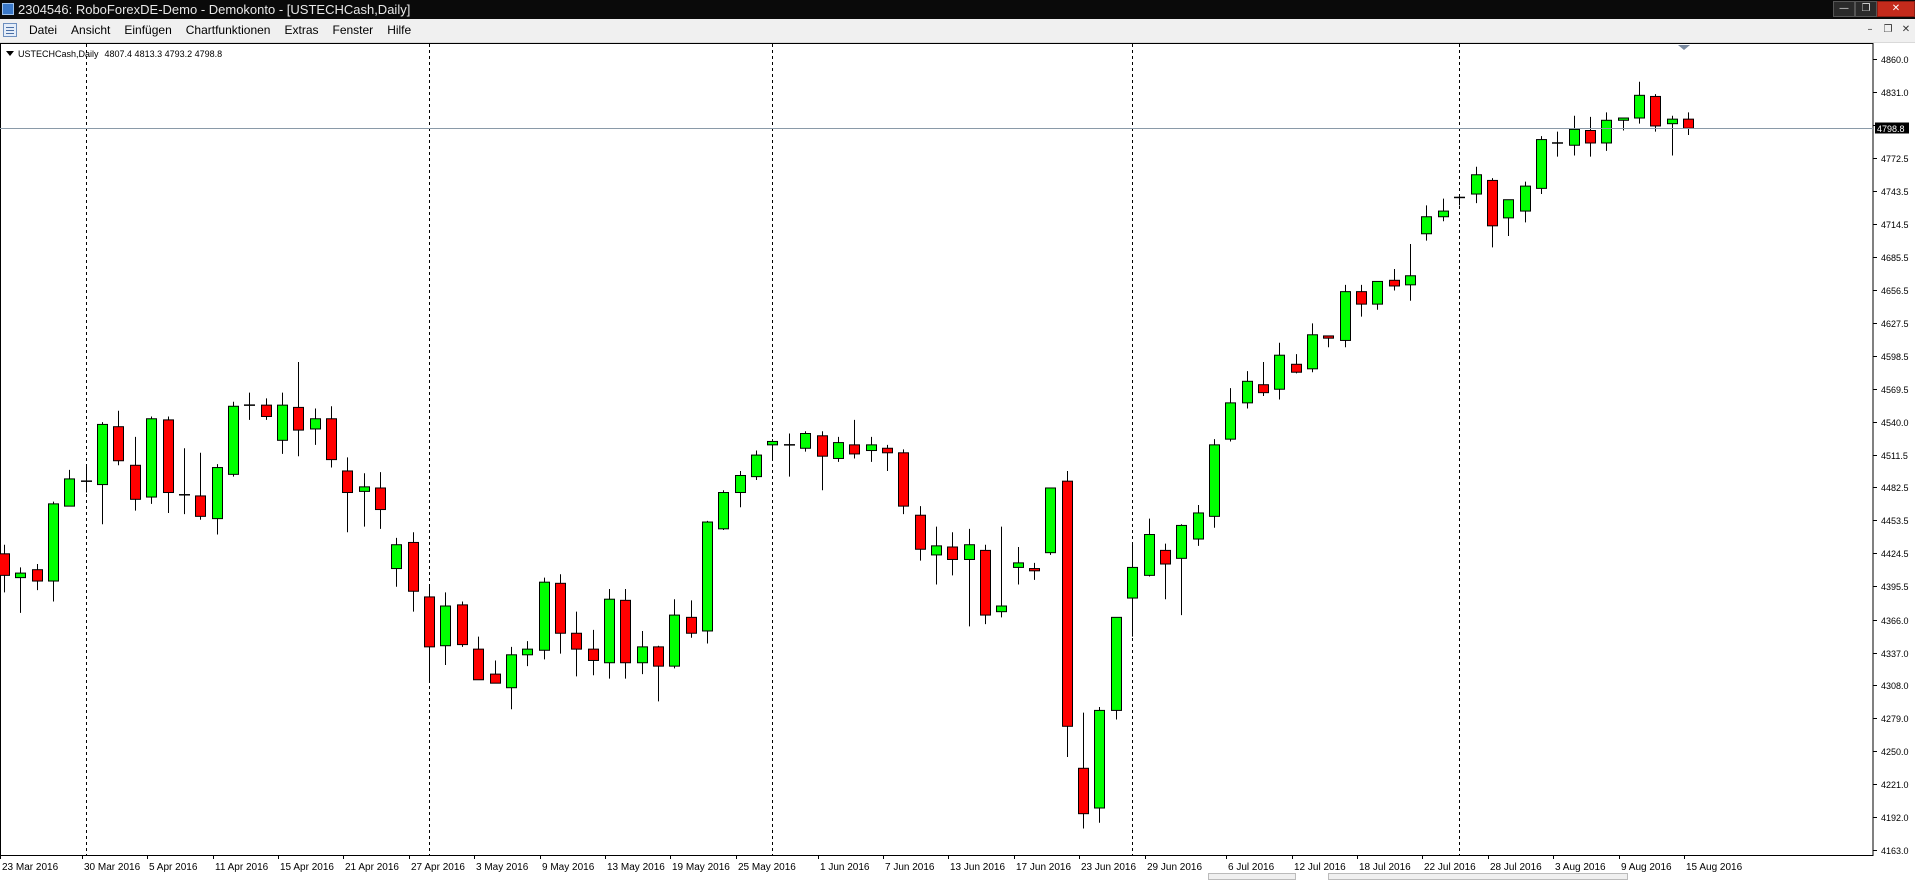 This screenshot has width=1915, height=880. Describe the element at coordinates (353, 30) in the screenshot. I see `menu-fenster: Fenster` at that location.